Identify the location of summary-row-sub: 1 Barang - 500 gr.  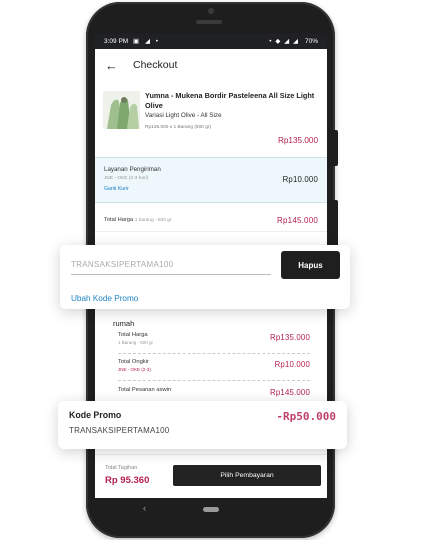
(136, 342).